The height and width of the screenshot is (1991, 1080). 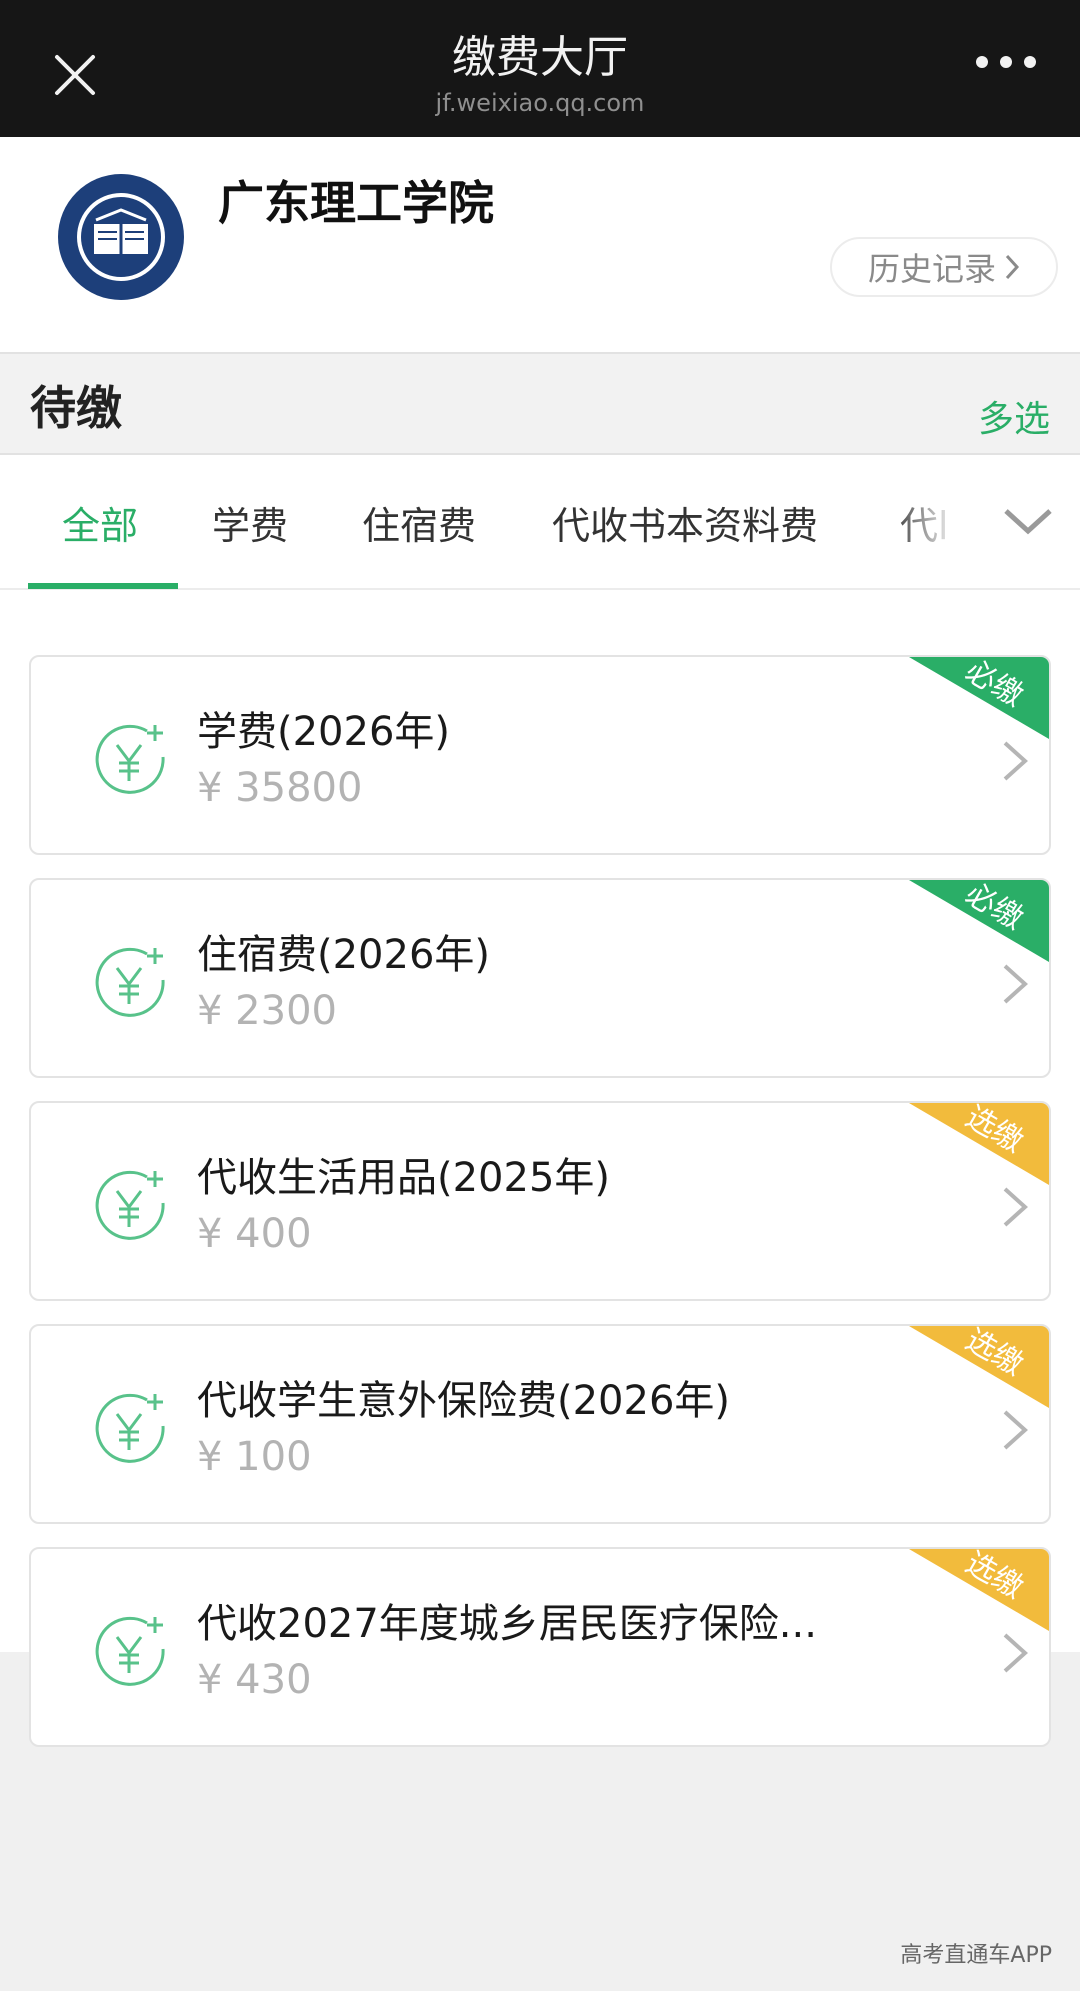 What do you see at coordinates (1028, 521) in the screenshot?
I see `chevron-down-icon` at bounding box center [1028, 521].